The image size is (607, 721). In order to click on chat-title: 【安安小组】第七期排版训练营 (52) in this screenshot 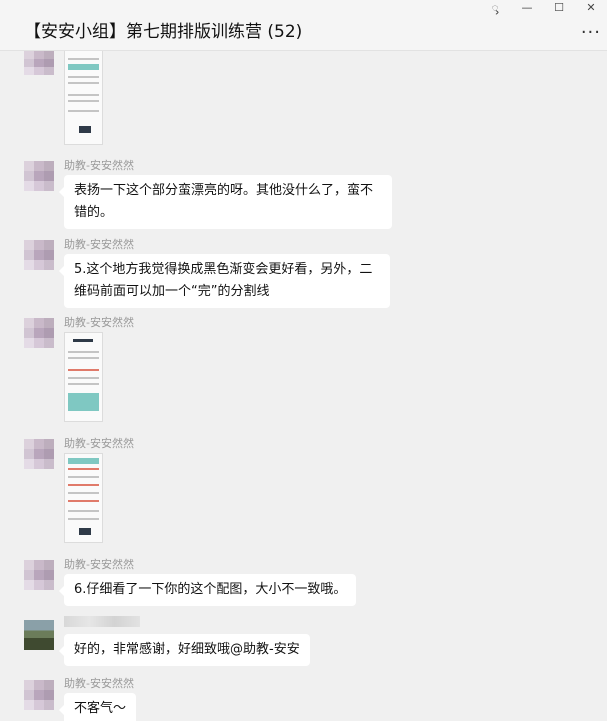, I will do `click(163, 32)`.